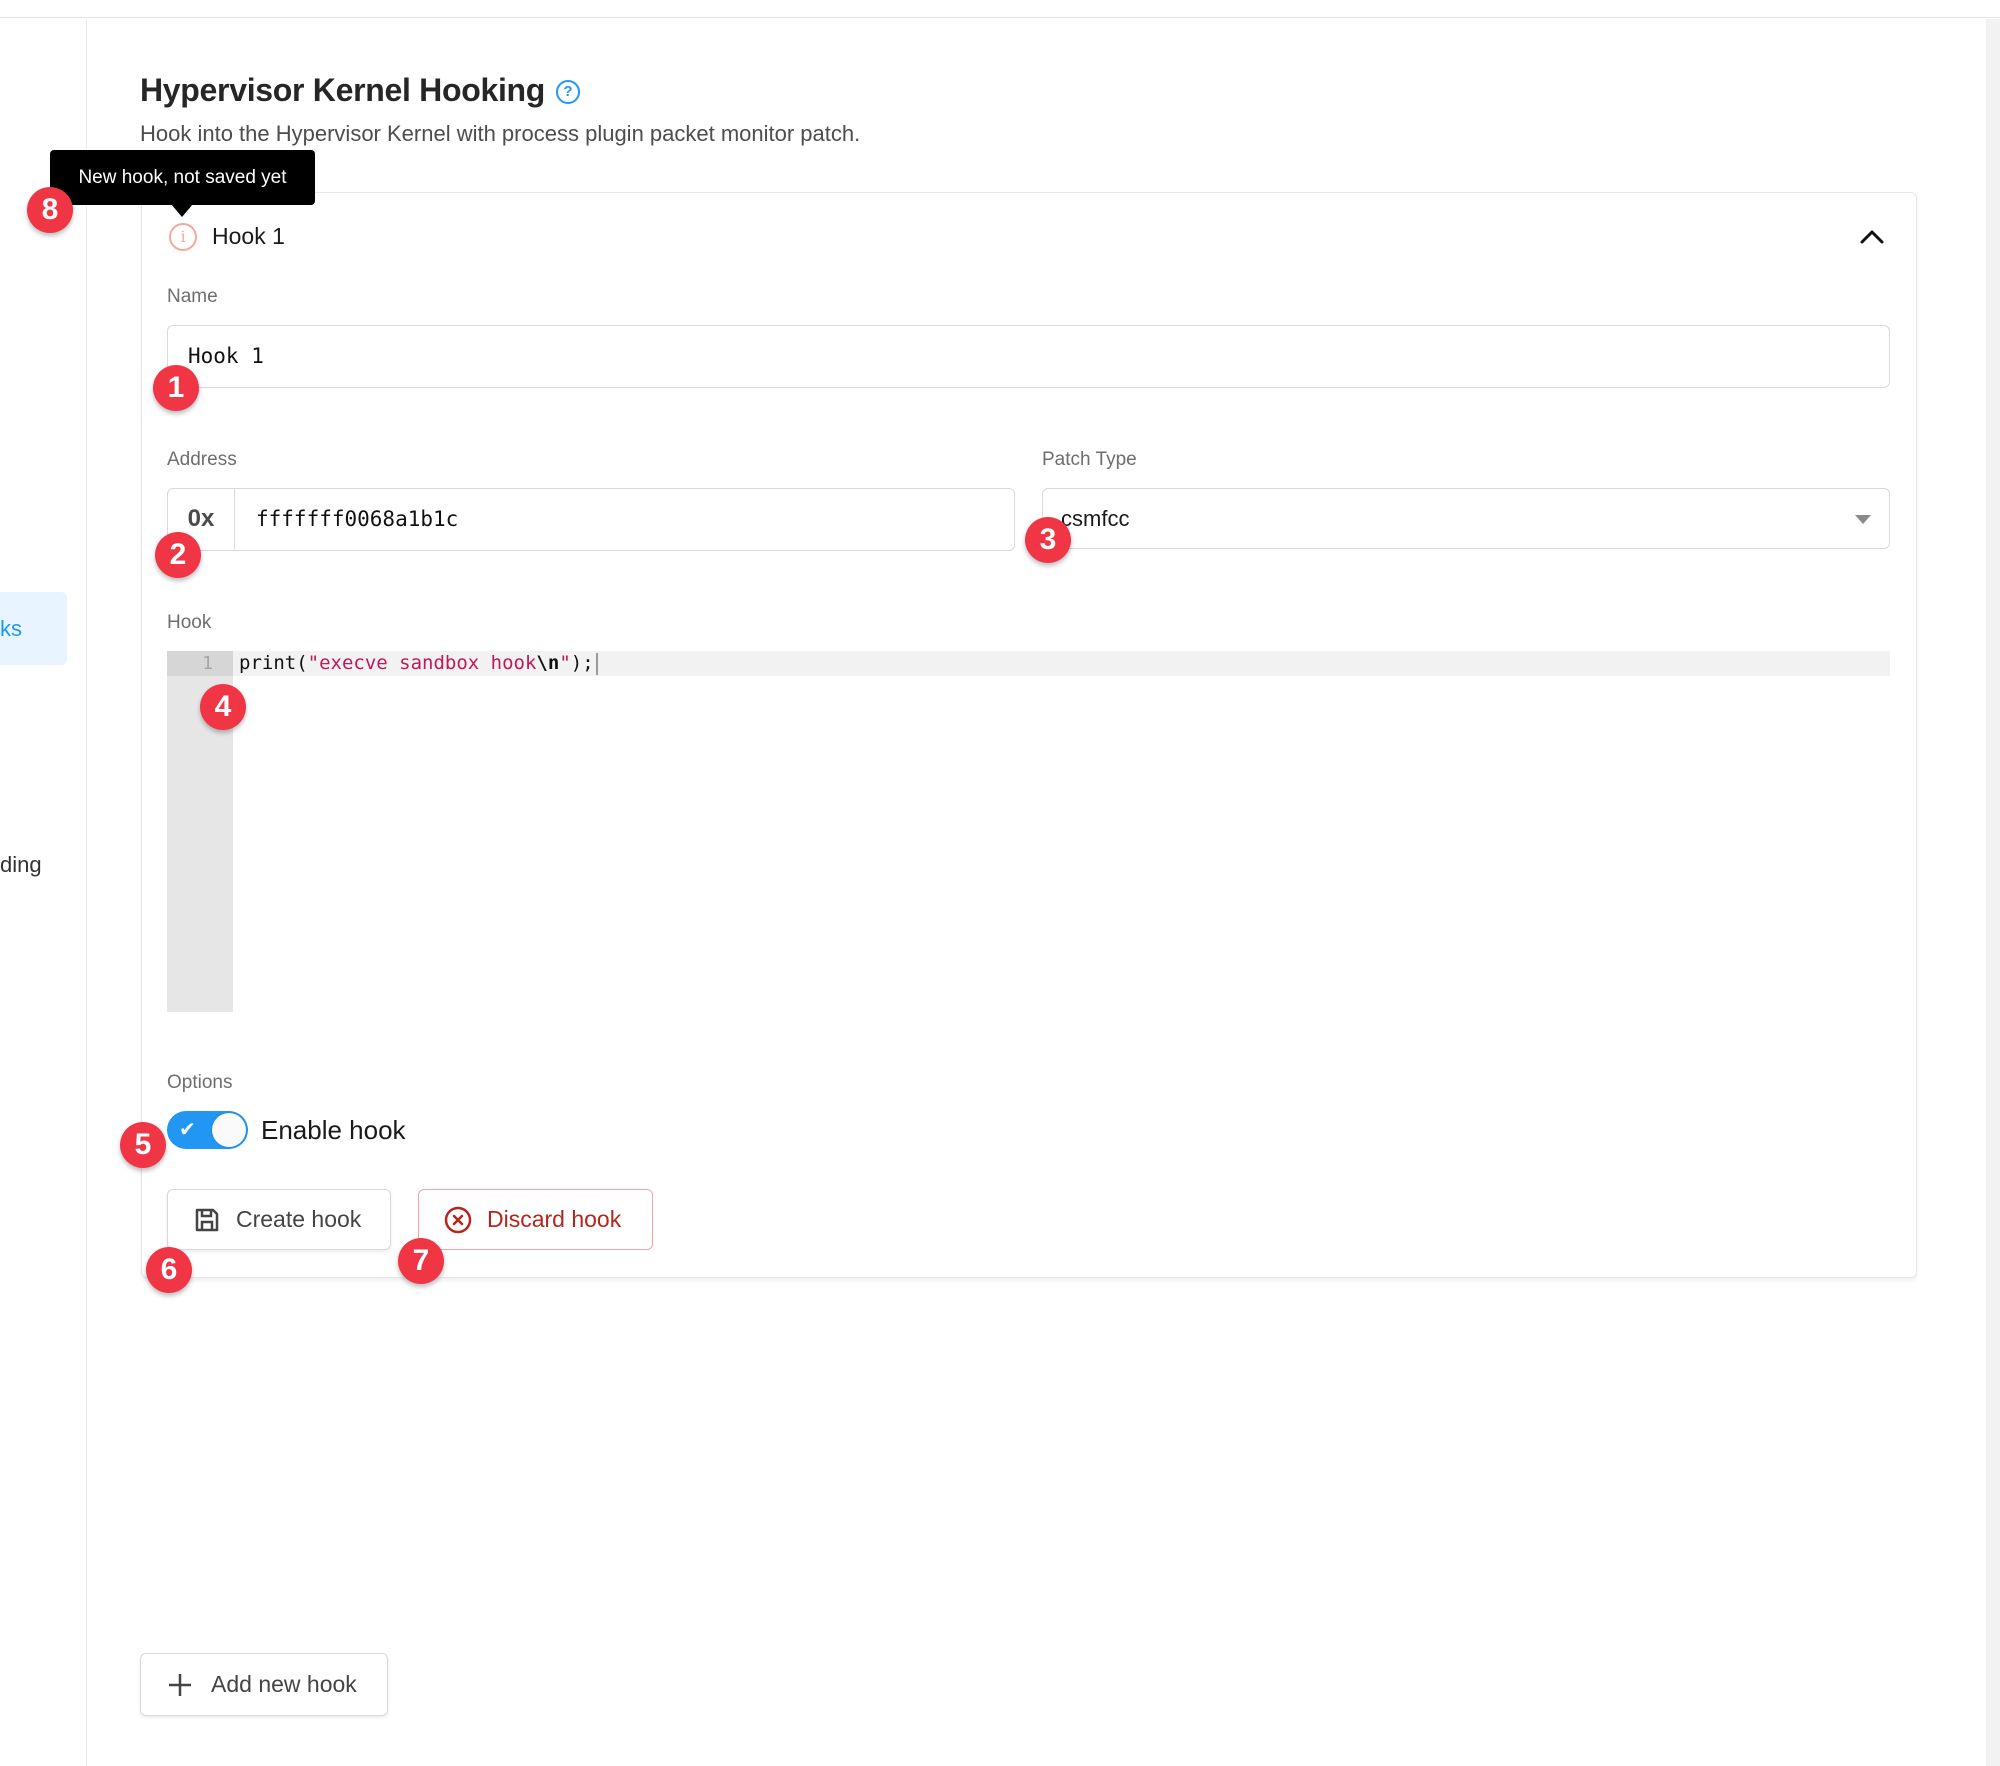 The height and width of the screenshot is (1766, 2000). What do you see at coordinates (284, 1684) in the screenshot?
I see `add-new-hook-label: Add new hook` at bounding box center [284, 1684].